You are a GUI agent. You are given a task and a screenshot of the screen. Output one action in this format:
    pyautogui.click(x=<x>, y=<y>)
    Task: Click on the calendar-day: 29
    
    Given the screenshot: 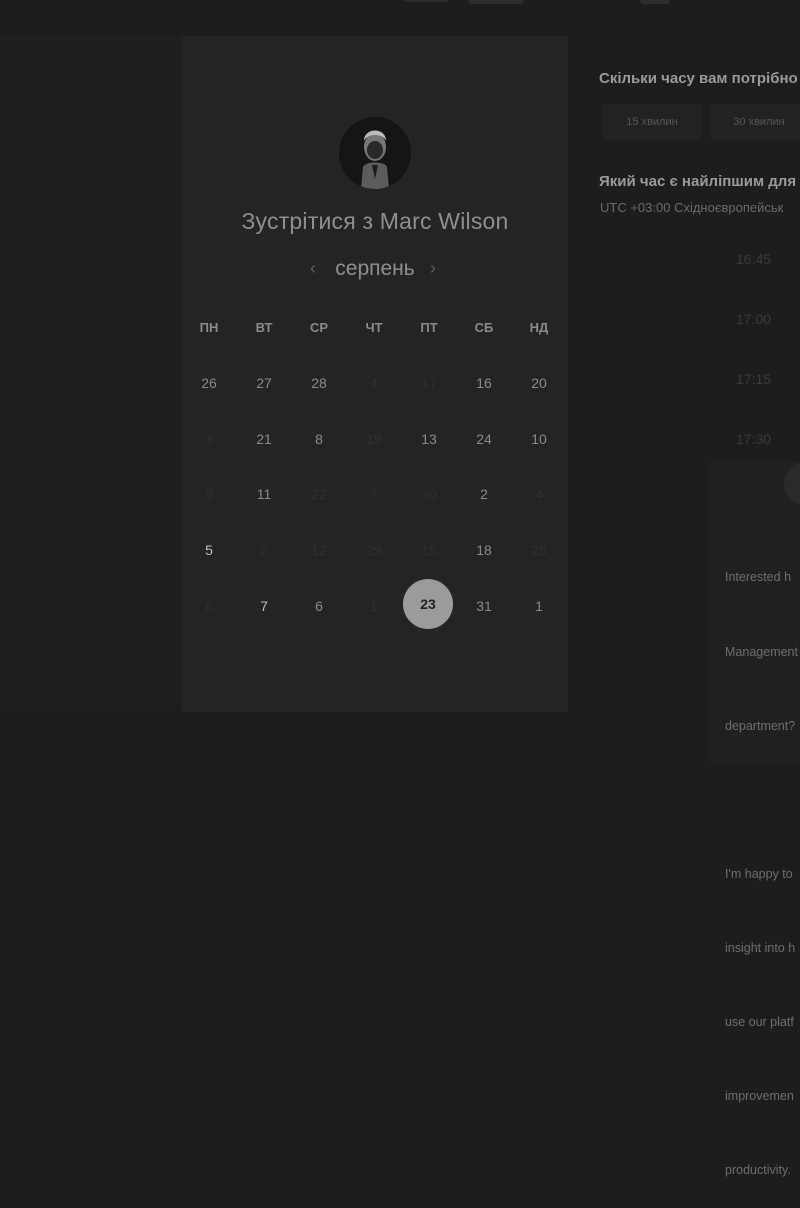 What is the action you would take?
    pyautogui.click(x=374, y=550)
    